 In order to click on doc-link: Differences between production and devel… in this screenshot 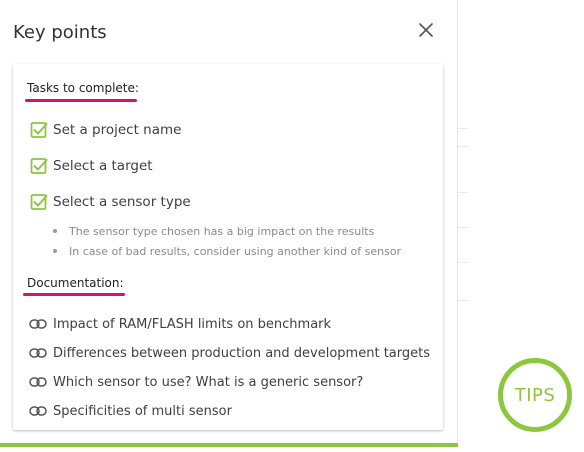, I will do `click(229, 353)`.